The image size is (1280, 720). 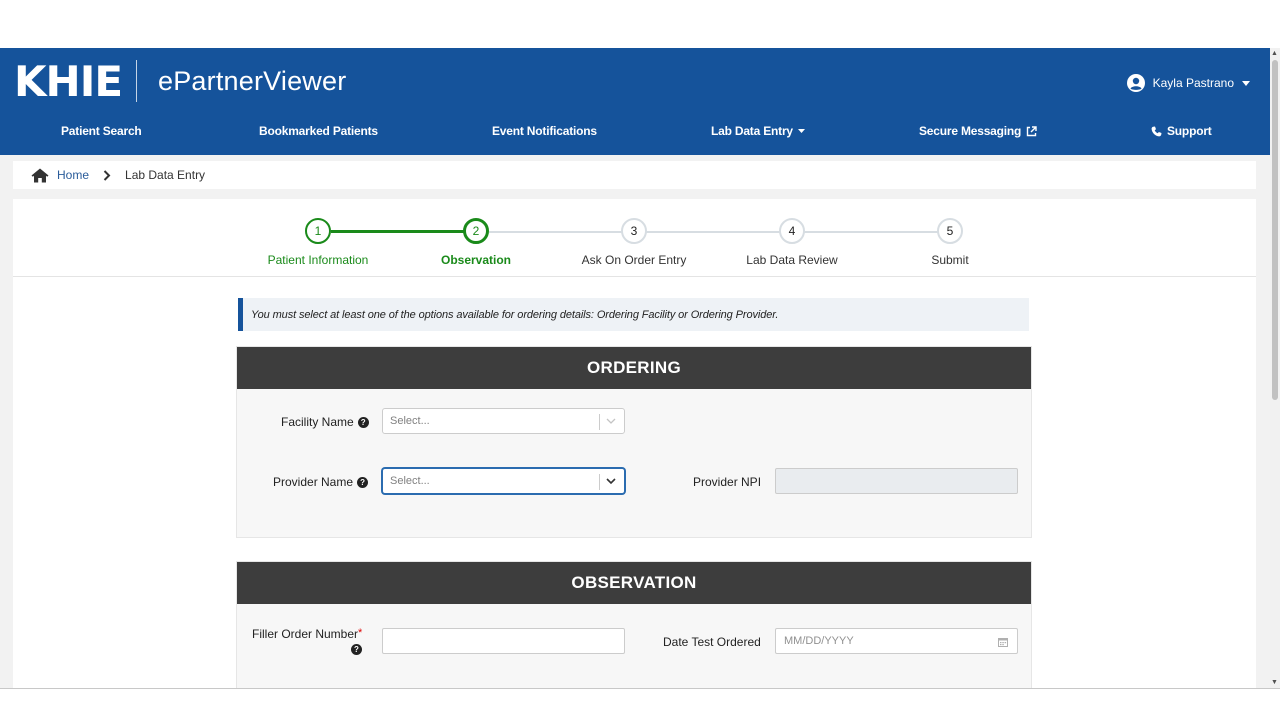 What do you see at coordinates (1135, 83) in the screenshot?
I see `user-avatar-icon` at bounding box center [1135, 83].